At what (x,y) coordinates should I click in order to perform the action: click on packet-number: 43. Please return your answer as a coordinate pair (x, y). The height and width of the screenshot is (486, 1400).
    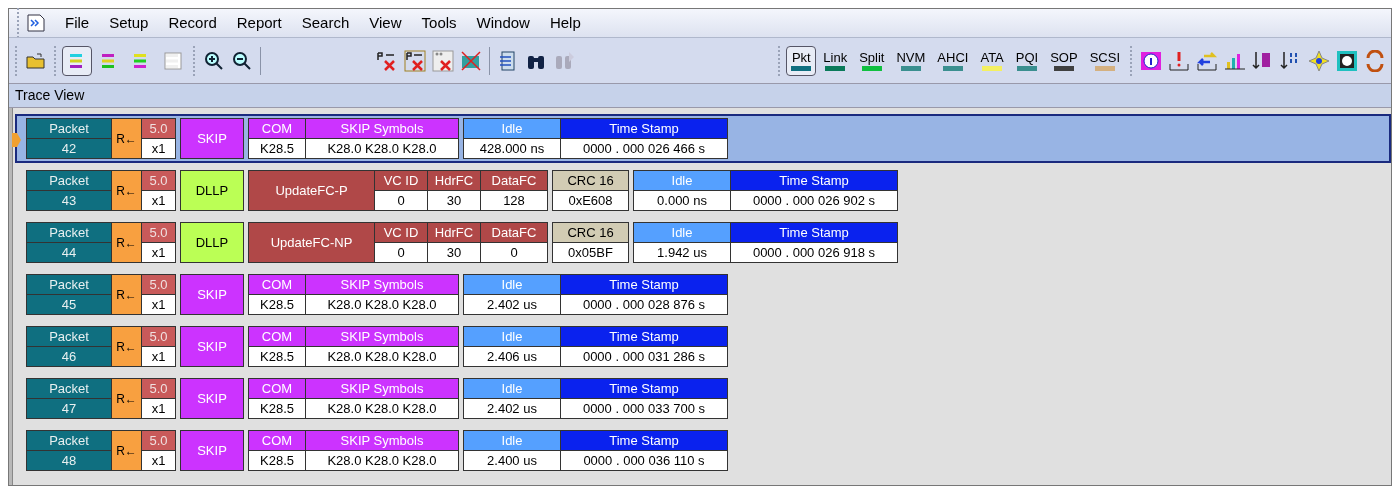
    Looking at the image, I should click on (69, 200).